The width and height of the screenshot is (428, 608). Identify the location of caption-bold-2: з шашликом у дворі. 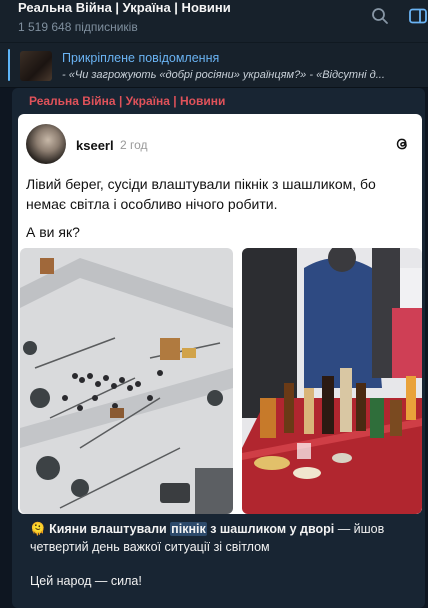
(270, 529).